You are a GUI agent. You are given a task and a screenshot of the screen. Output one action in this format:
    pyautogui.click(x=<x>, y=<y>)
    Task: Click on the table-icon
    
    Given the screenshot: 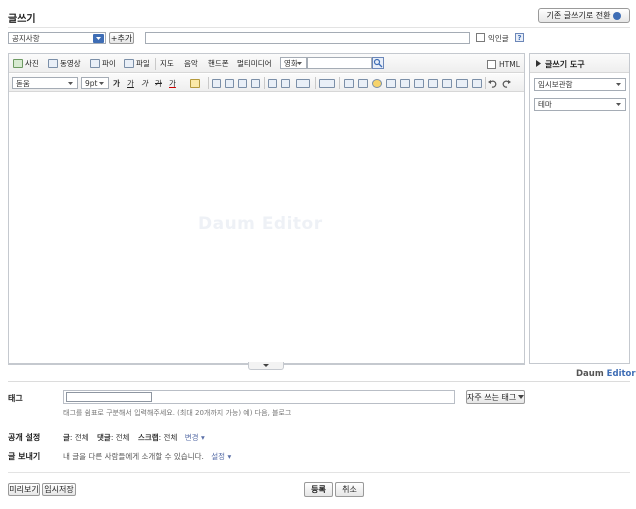 What is the action you would take?
    pyautogui.click(x=363, y=83)
    